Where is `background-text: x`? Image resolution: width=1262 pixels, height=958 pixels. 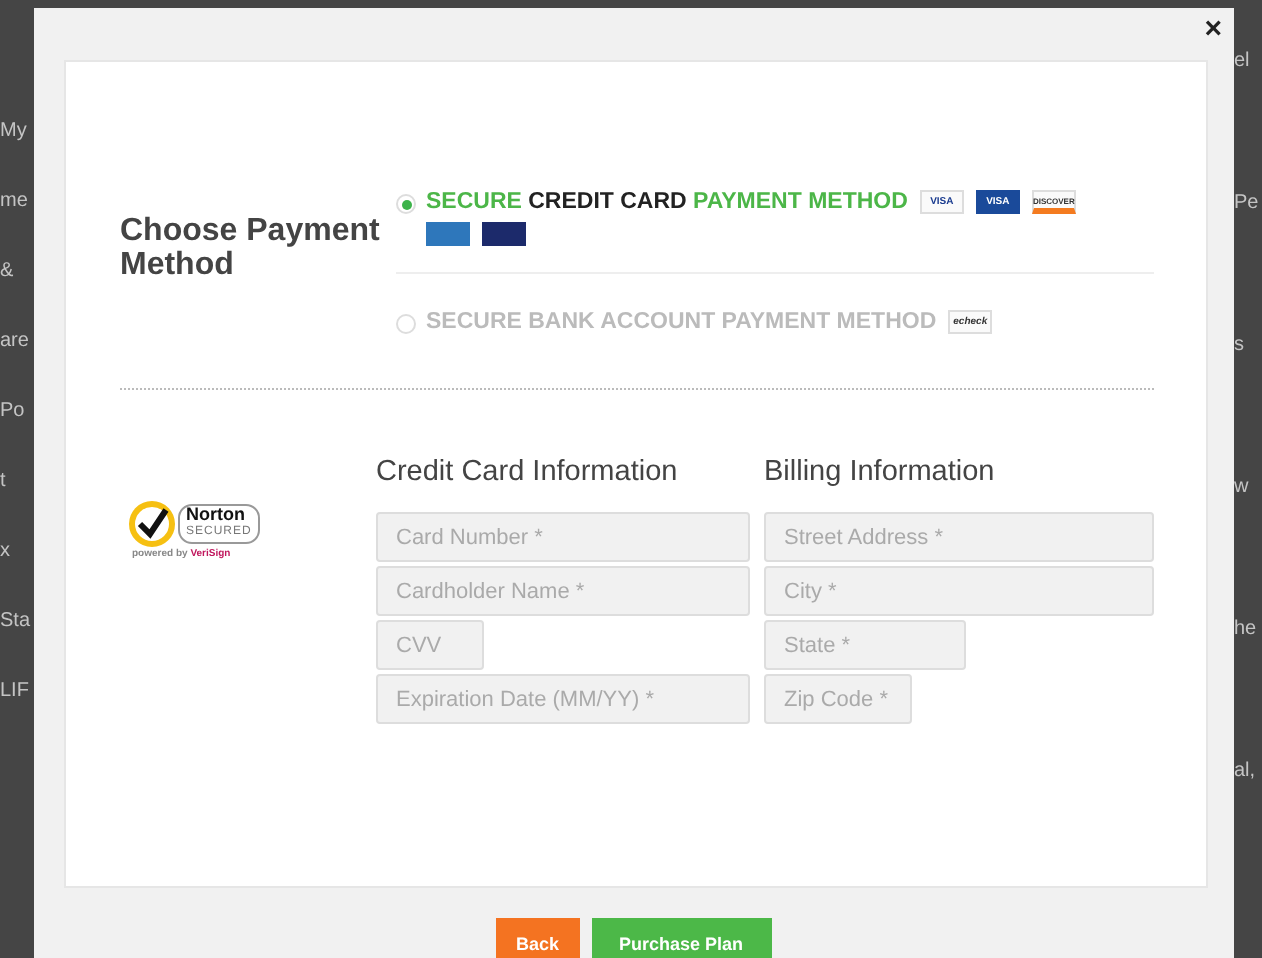
background-text: x is located at coordinates (5, 551).